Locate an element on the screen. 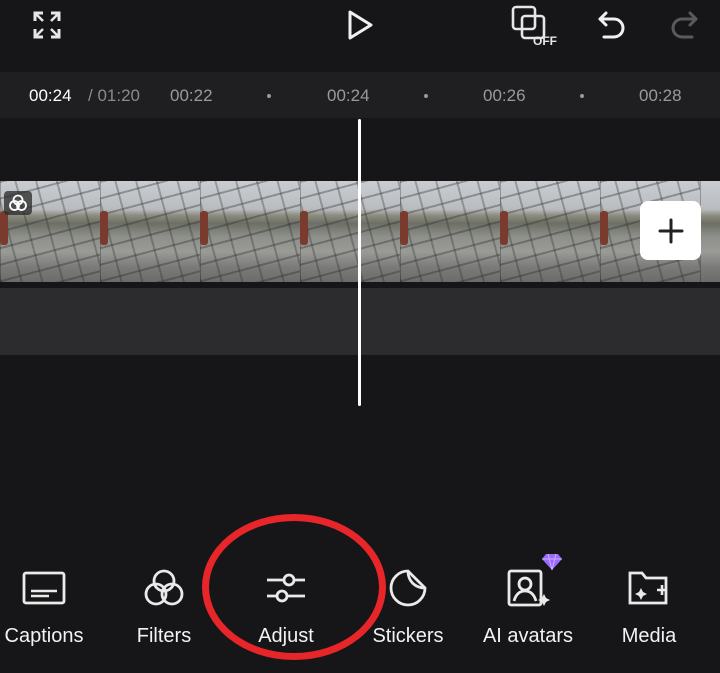 This screenshot has height=673, width=720. ruler-tick: 00:26 is located at coordinates (504, 95).